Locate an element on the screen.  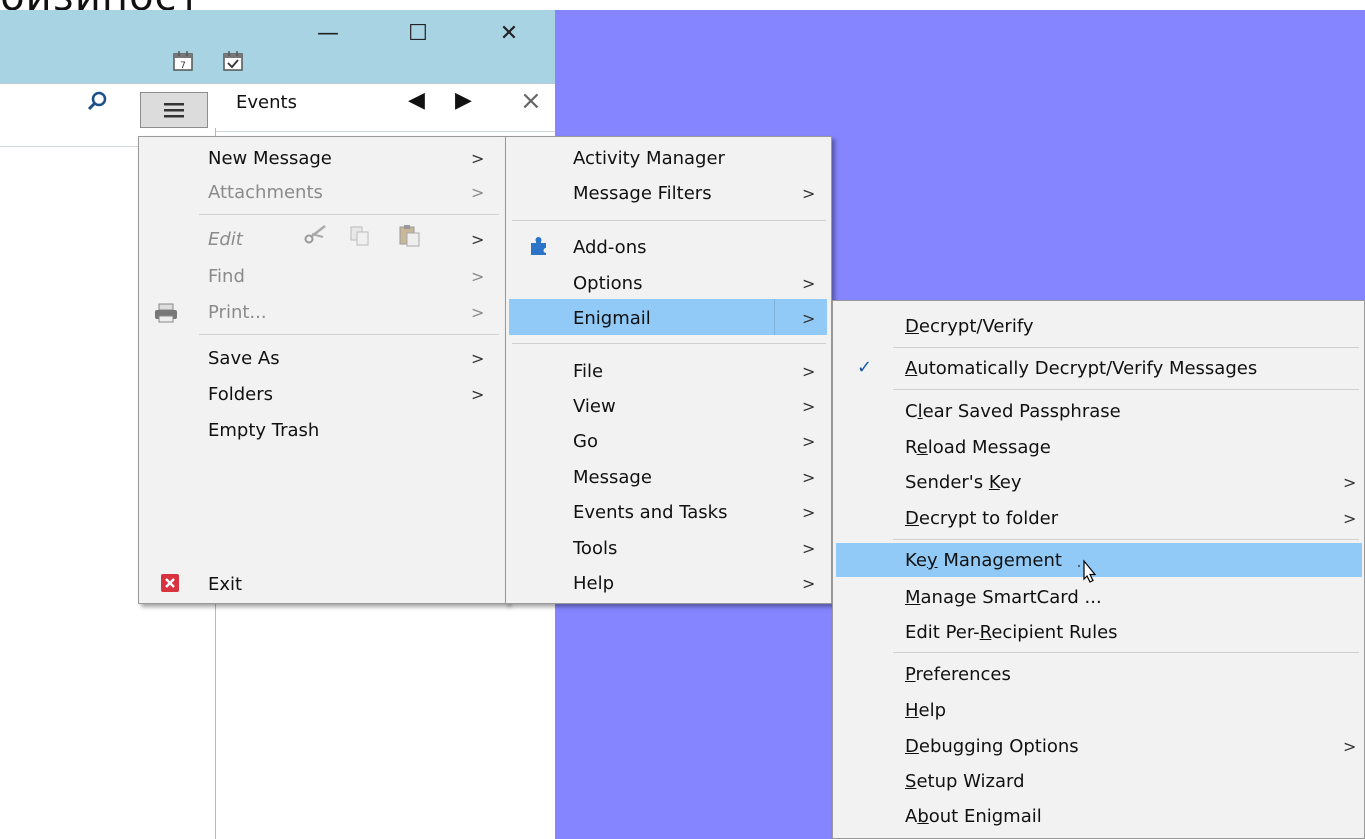
menu-item-new-message: New Message is located at coordinates (270, 158).